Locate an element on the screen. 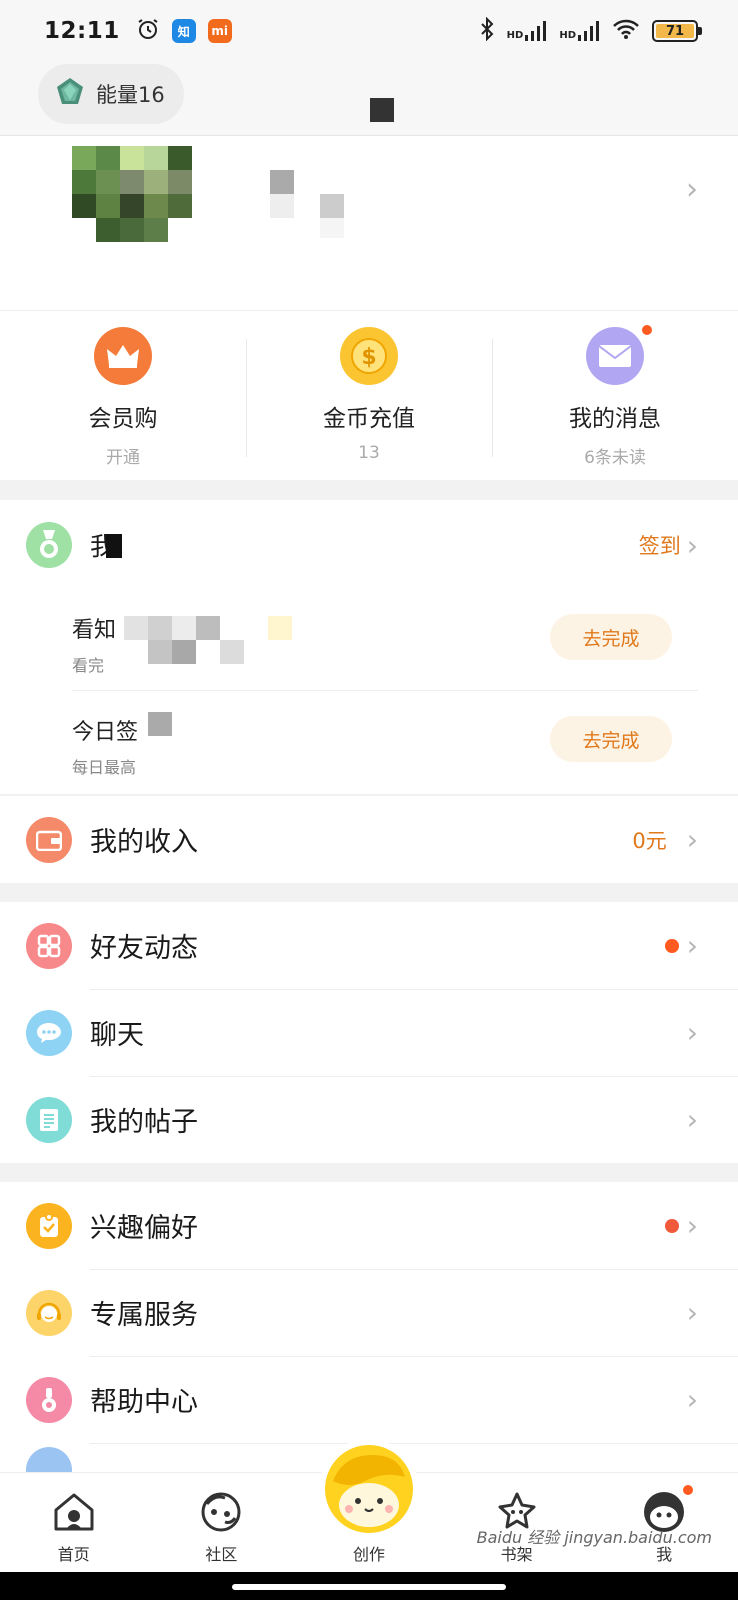 Image resolution: width=738 pixels, height=1600 pixels. checkin-button: 签到 is located at coordinates (660, 545).